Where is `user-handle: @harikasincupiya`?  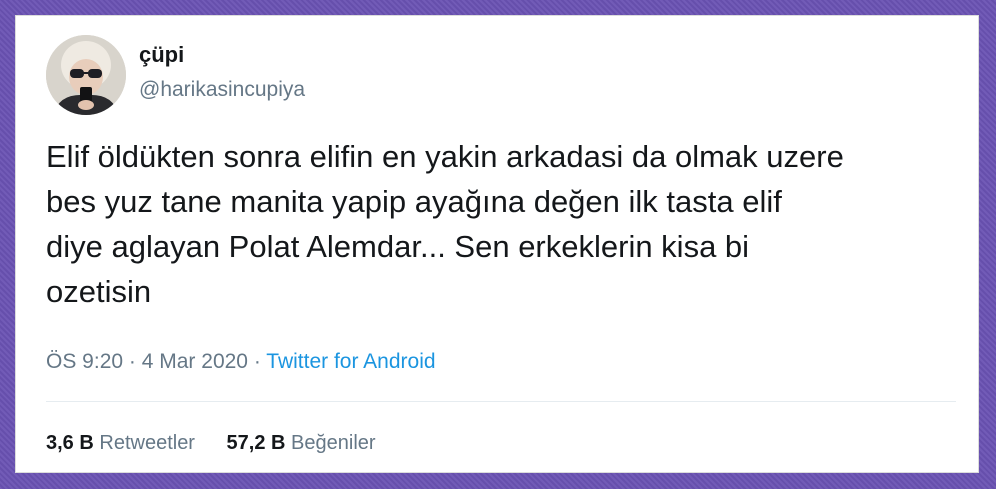 user-handle: @harikasincupiya is located at coordinates (222, 90).